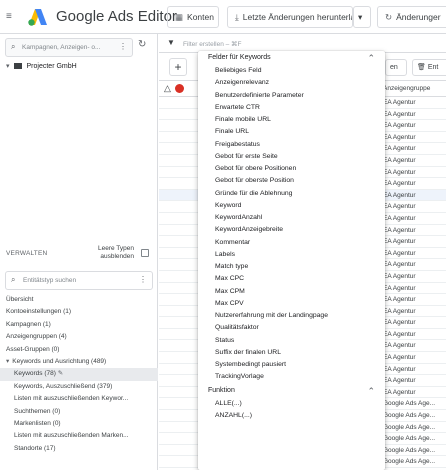 The width and height of the screenshot is (446, 470). Describe the element at coordinates (79, 362) in the screenshot. I see `nav-item: ▾ Keywords und Ausrichtung (489)` at that location.